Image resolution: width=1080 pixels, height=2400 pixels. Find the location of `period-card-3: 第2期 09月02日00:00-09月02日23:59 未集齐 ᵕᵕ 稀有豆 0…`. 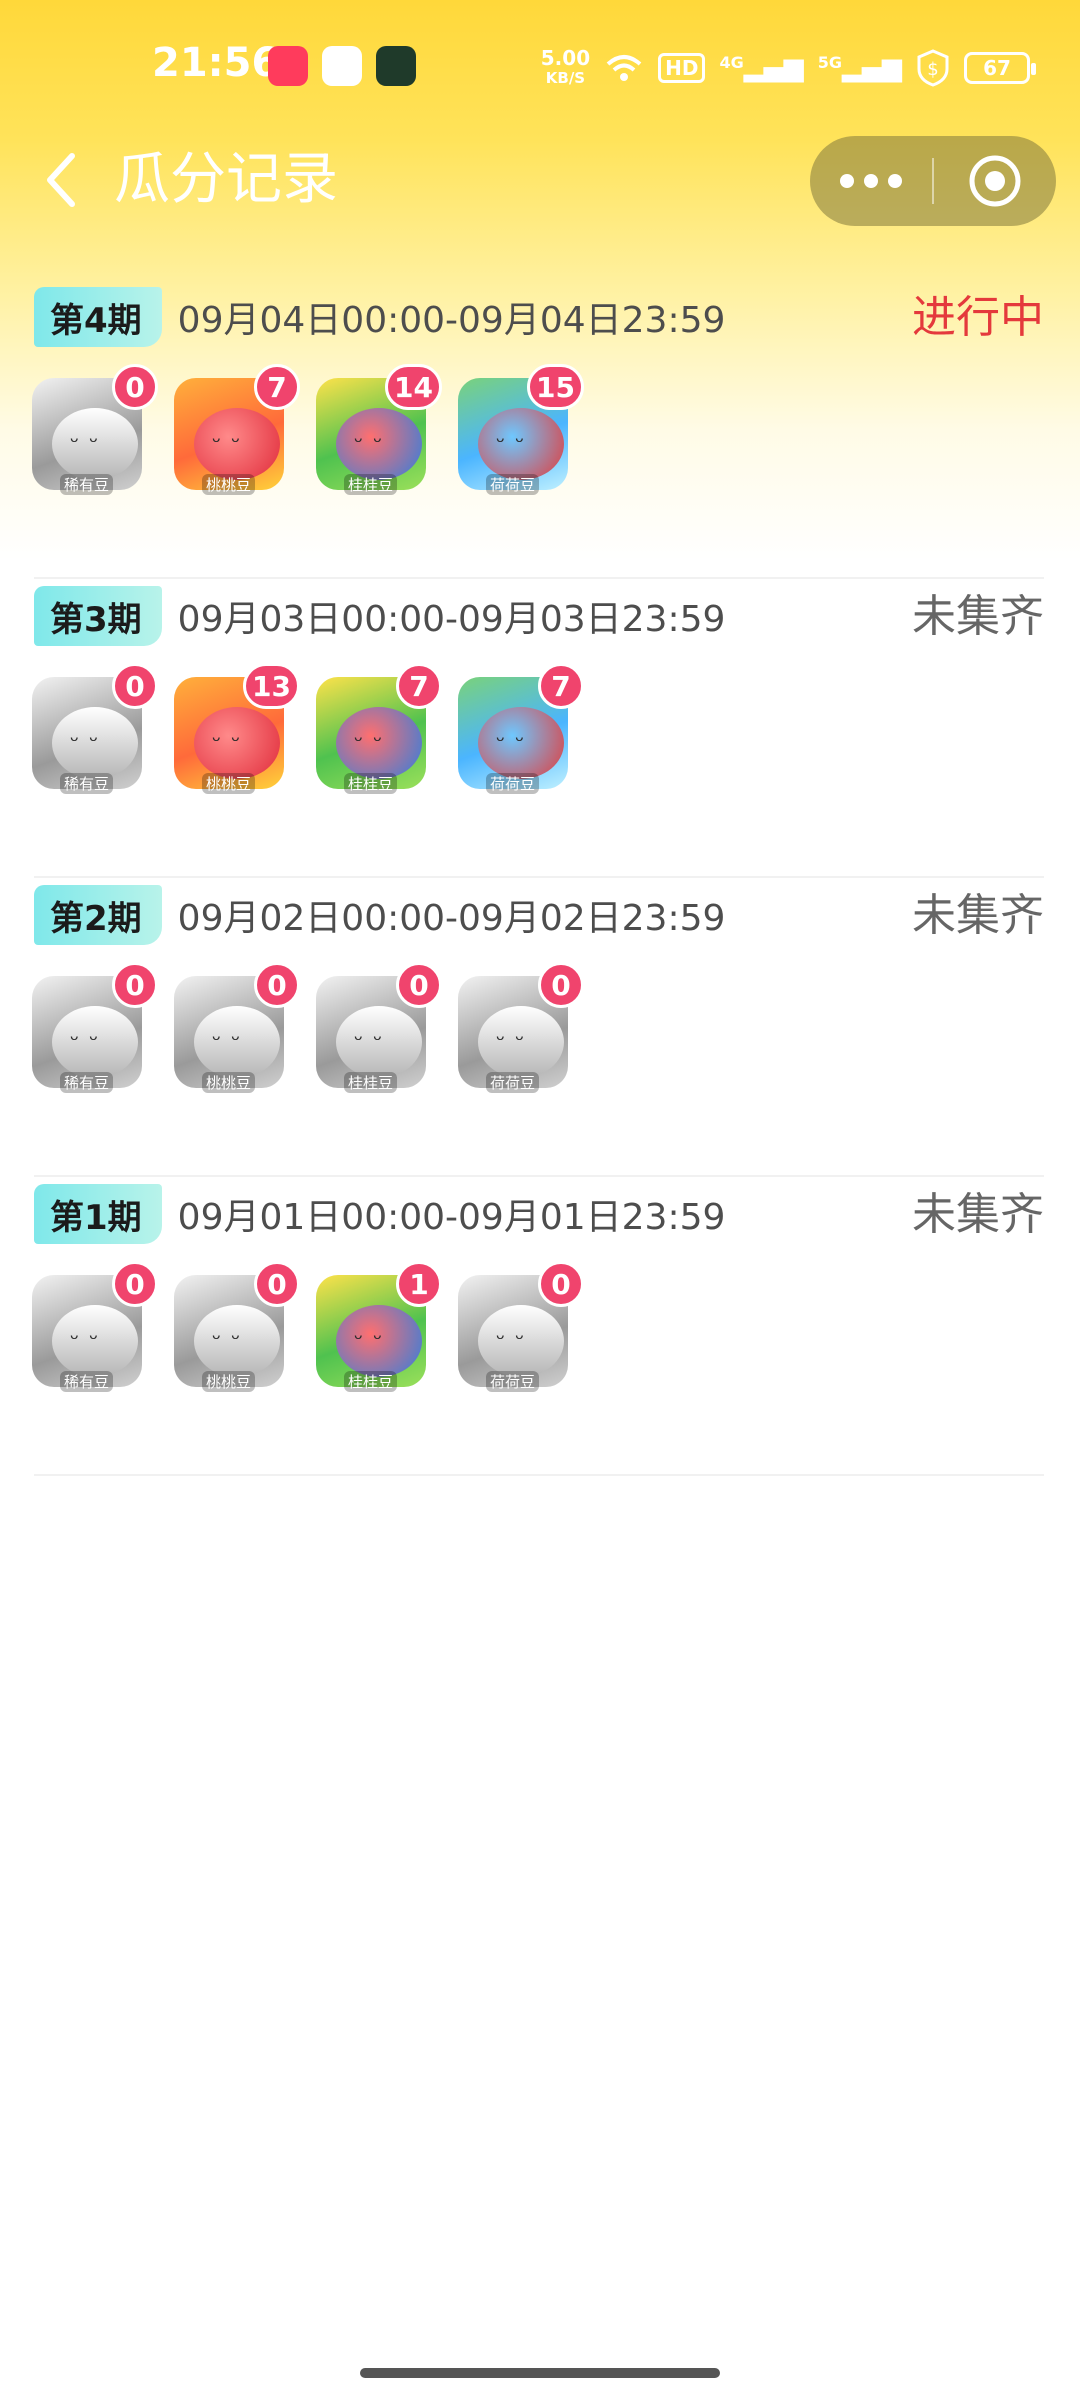

period-card-3: 第2期 09月02日00:00-09月02日23:59 未集齐 ᵕᵕ 稀有豆 0… is located at coordinates (540, 1027).